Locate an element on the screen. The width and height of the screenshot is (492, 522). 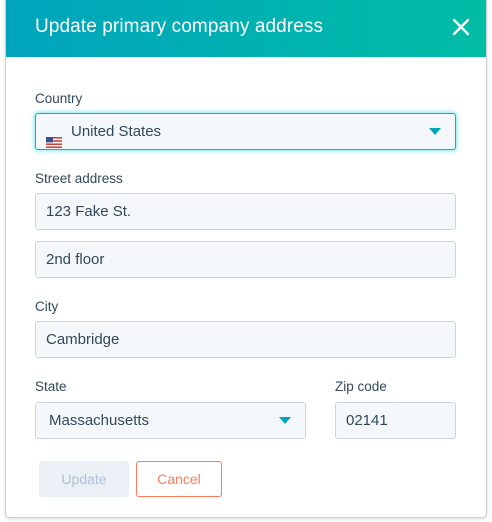
state-value: Massachusetts is located at coordinates (99, 420).